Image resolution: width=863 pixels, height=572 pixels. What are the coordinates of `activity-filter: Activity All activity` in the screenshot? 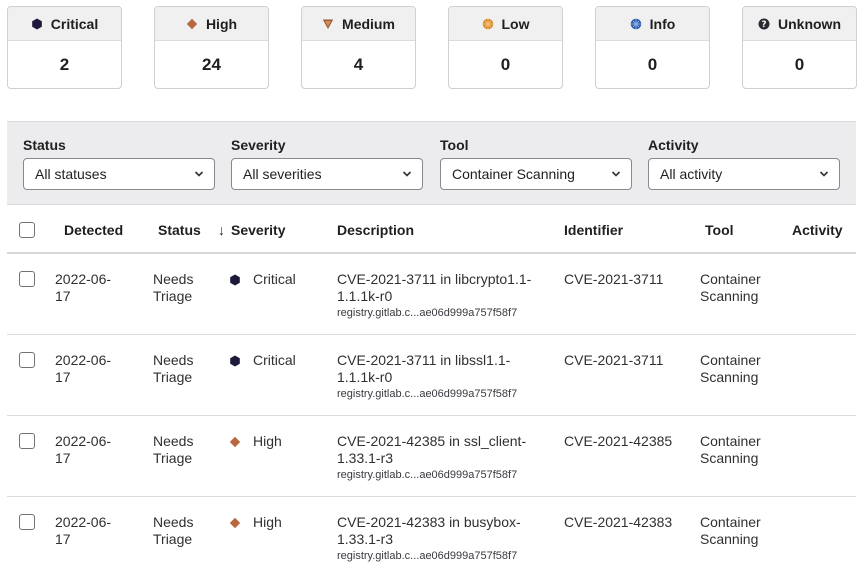 It's located at (744, 163).